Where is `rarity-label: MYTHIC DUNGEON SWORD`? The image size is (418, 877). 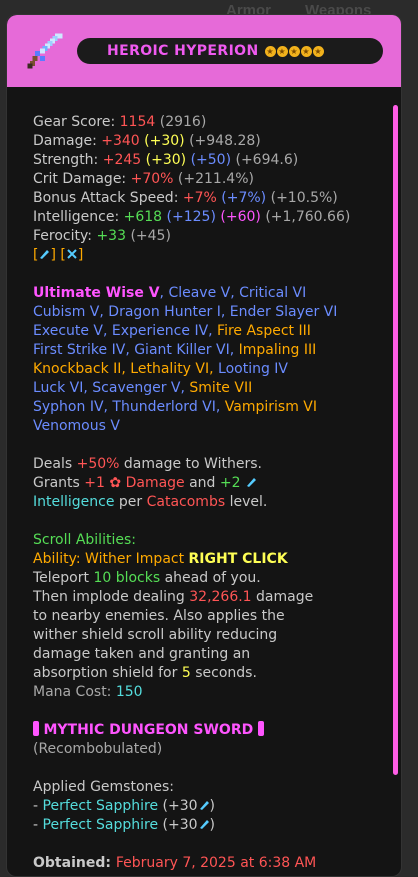
rarity-label: MYTHIC DUNGEON SWORD is located at coordinates (148, 730).